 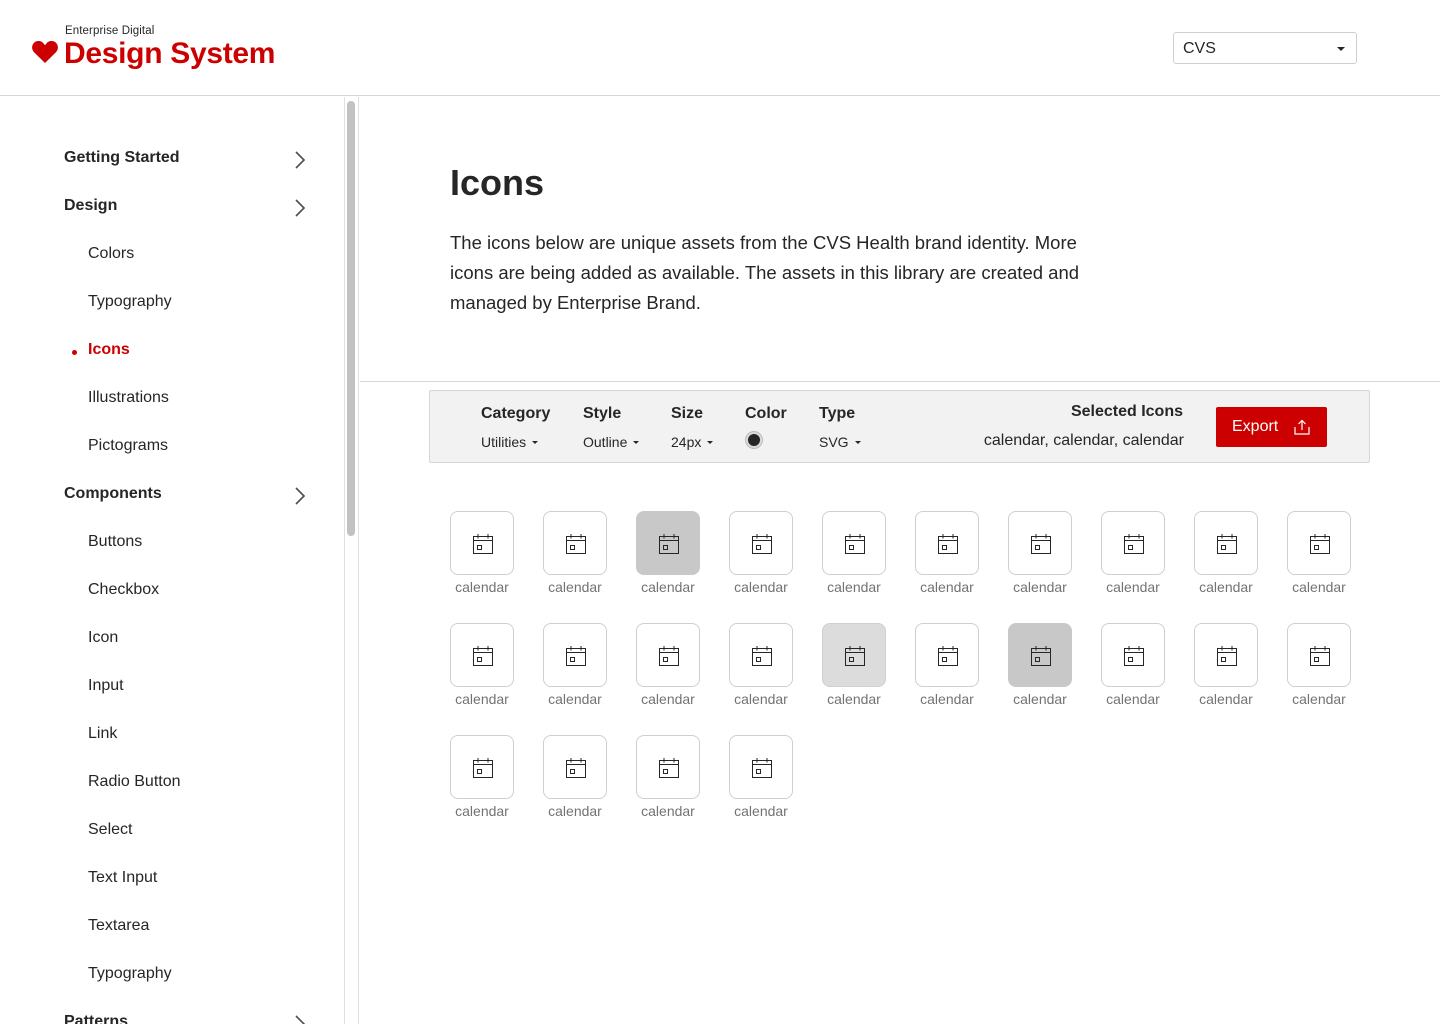 I want to click on export-button: Export, so click(x=1271, y=427).